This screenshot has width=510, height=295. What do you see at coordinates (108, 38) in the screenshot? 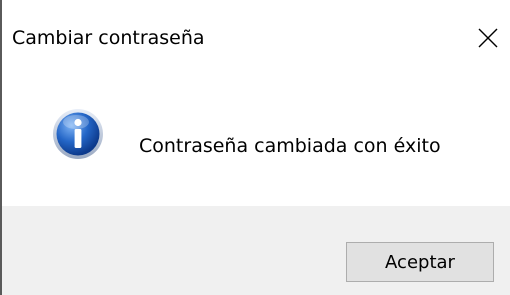
I see `dialog-title: Cambiar contraseña` at bounding box center [108, 38].